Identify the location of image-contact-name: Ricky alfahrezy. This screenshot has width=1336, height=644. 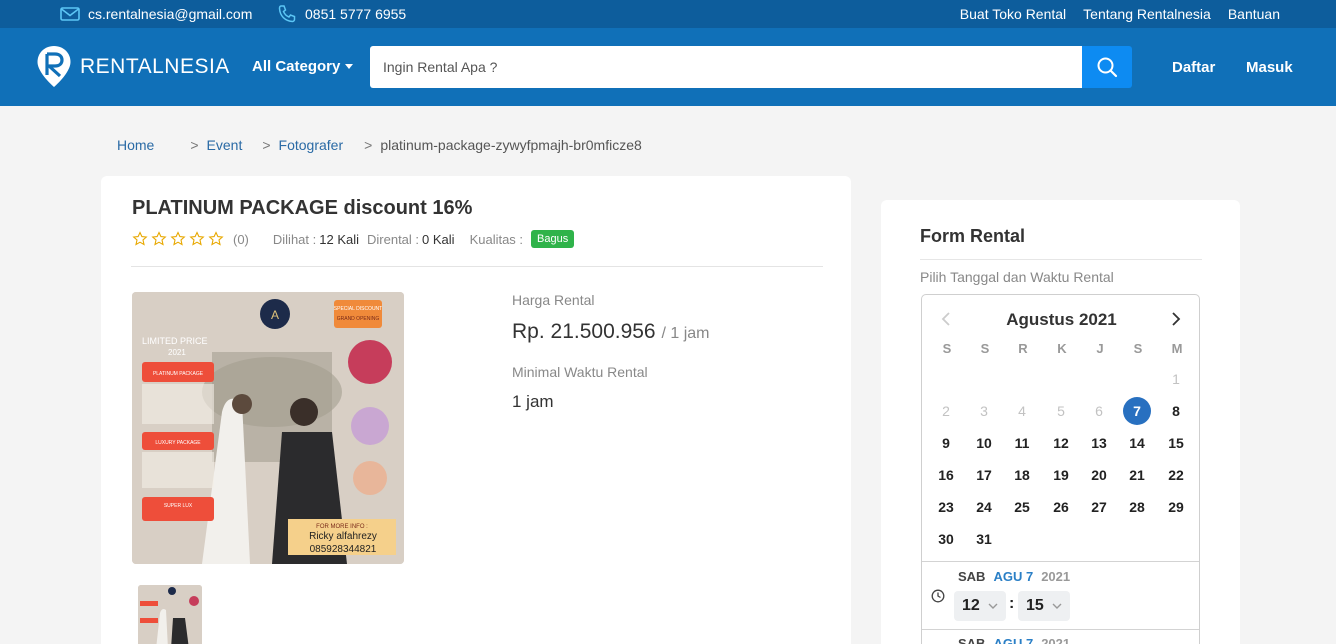
(343, 536).